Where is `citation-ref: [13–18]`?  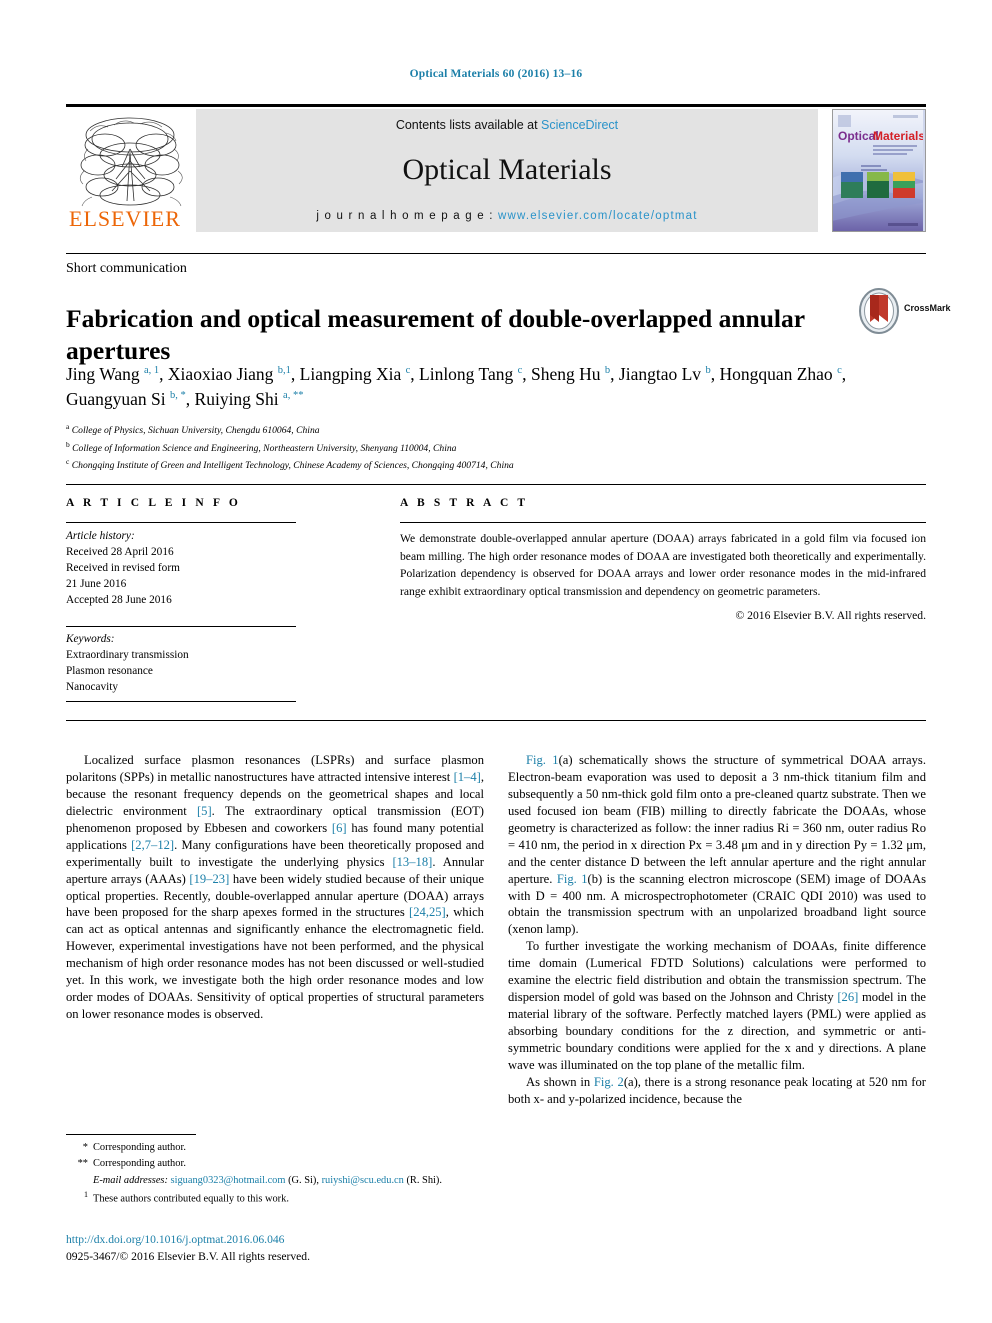 citation-ref: [13–18] is located at coordinates (412, 862).